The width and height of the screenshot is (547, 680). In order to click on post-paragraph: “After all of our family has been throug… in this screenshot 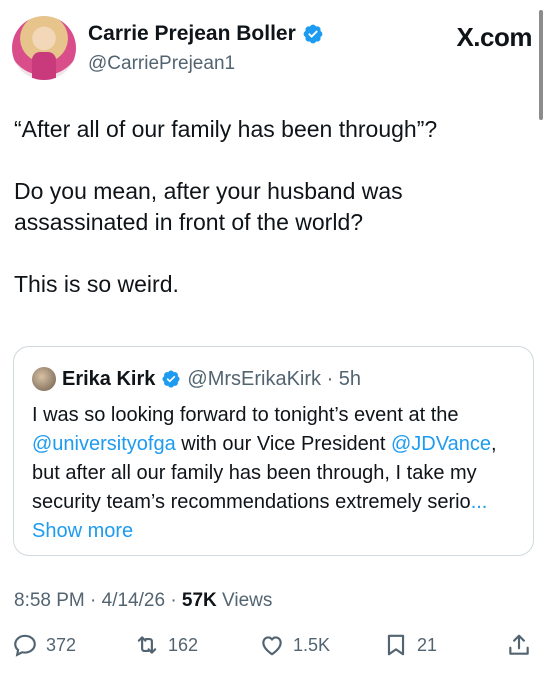, I will do `click(226, 129)`.